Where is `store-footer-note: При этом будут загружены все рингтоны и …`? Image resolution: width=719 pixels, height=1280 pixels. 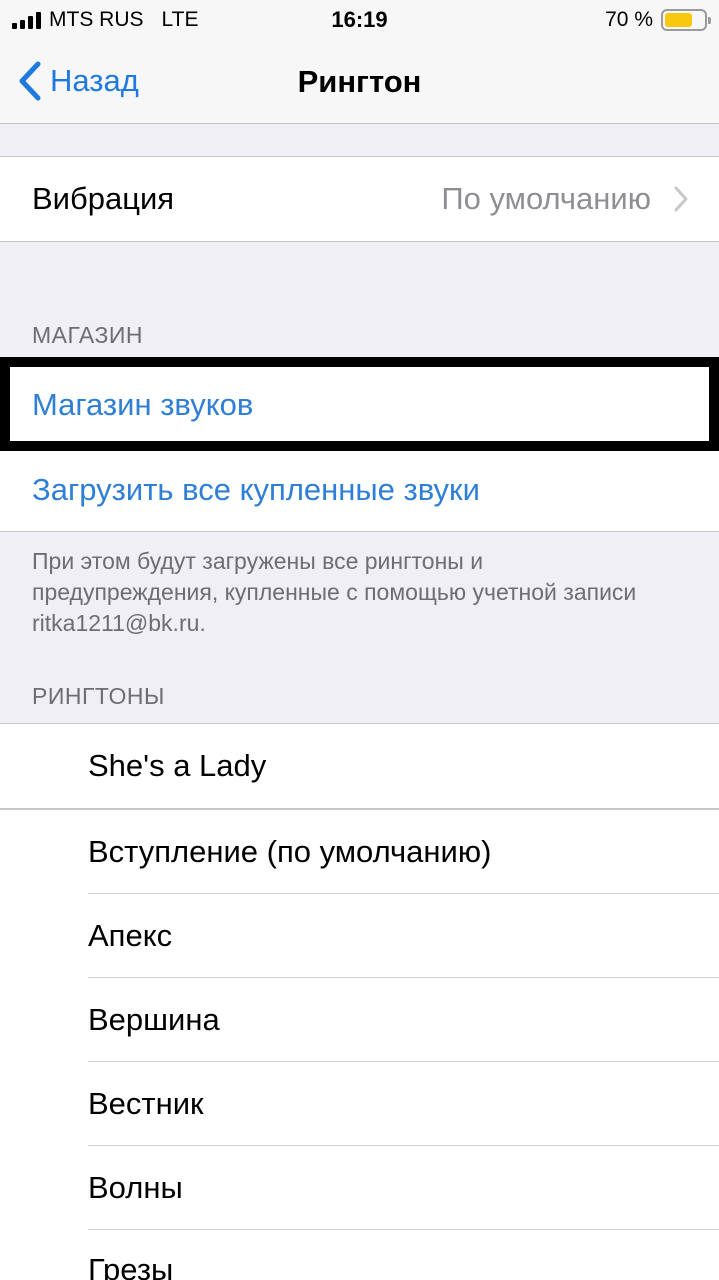
store-footer-note: При этом будут загружены все рингтоны и … is located at coordinates (334, 592).